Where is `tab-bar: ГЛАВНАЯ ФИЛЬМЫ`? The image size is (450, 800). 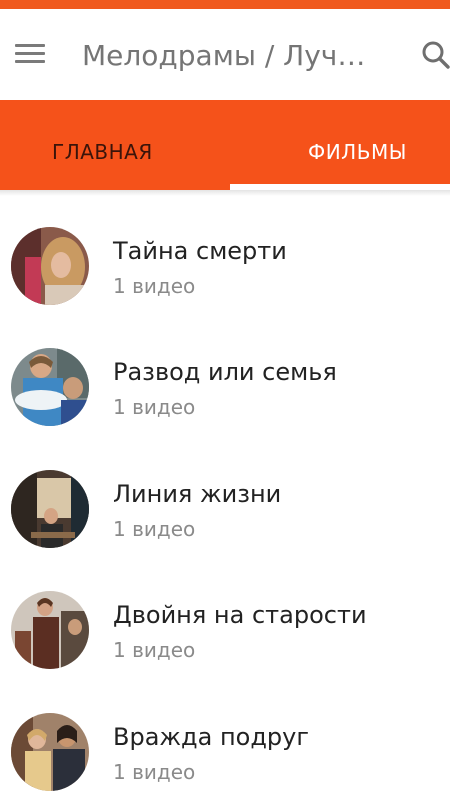
tab-bar: ГЛАВНАЯ ФИЛЬМЫ is located at coordinates (225, 145).